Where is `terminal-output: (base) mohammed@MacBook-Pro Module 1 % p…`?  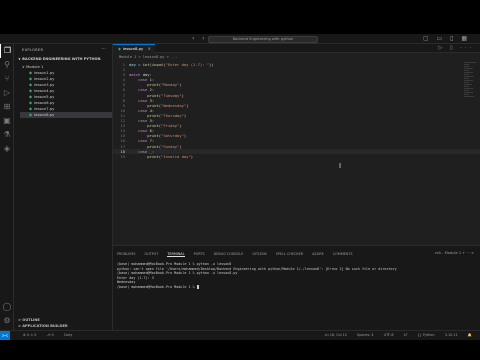
terminal-output: (base) mohammed@MacBook-Pro Module 1 % p… is located at coordinates (296, 276).